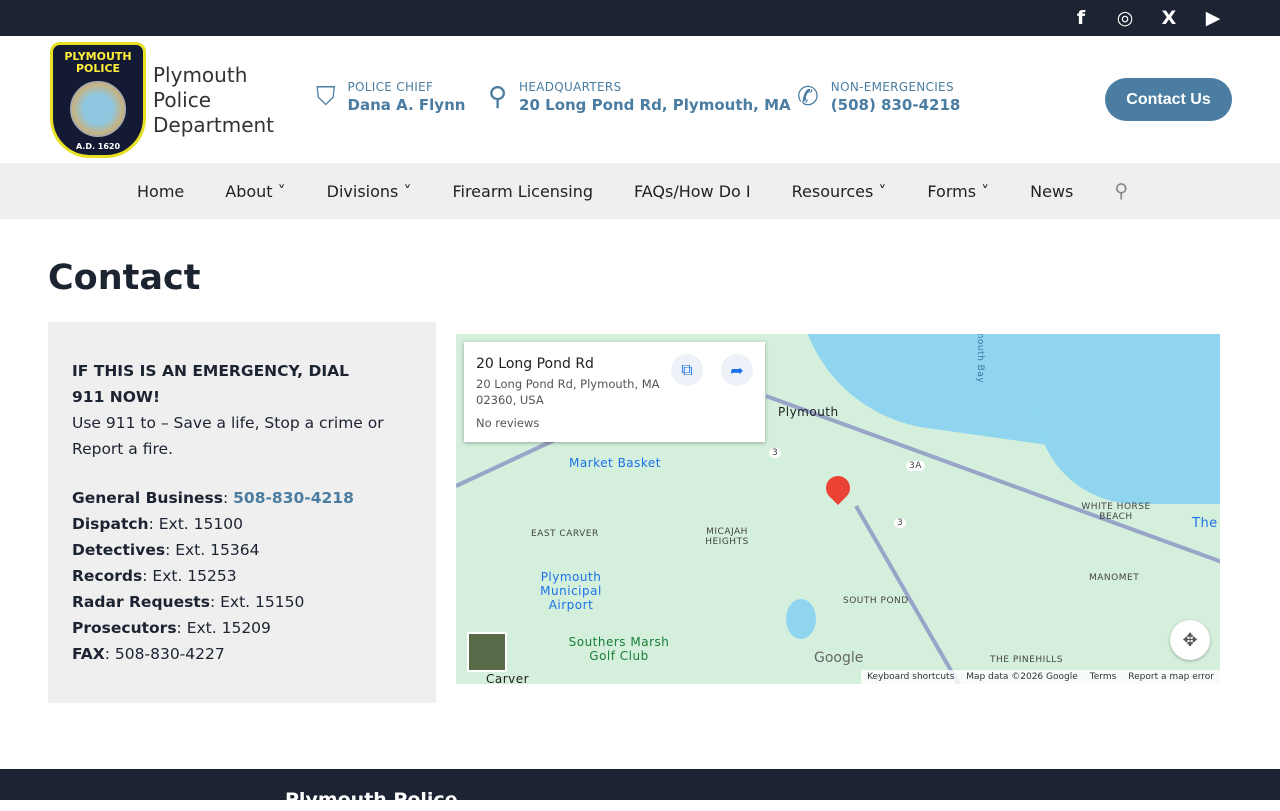 This screenshot has width=1280, height=811. Describe the element at coordinates (1081, 18) in the screenshot. I see `facebook-icon: f` at that location.